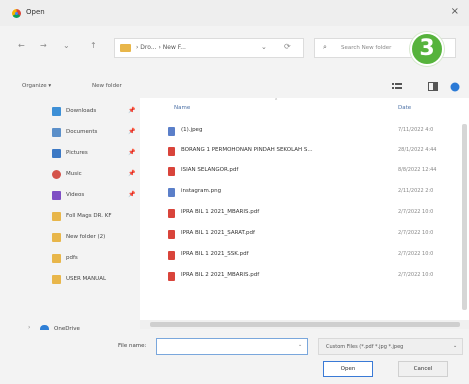 Image resolution: width=469 pixels, height=384 pixels. I want to click on file-name-label: File name:, so click(132, 346).